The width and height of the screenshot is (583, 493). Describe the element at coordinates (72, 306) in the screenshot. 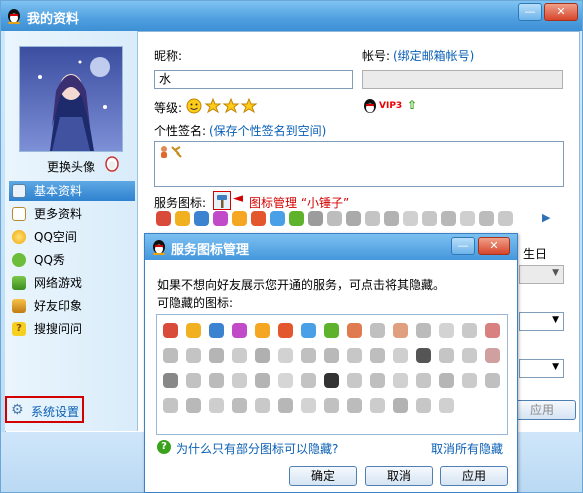

I see `sidebar-item-impression: 好友印象` at that location.